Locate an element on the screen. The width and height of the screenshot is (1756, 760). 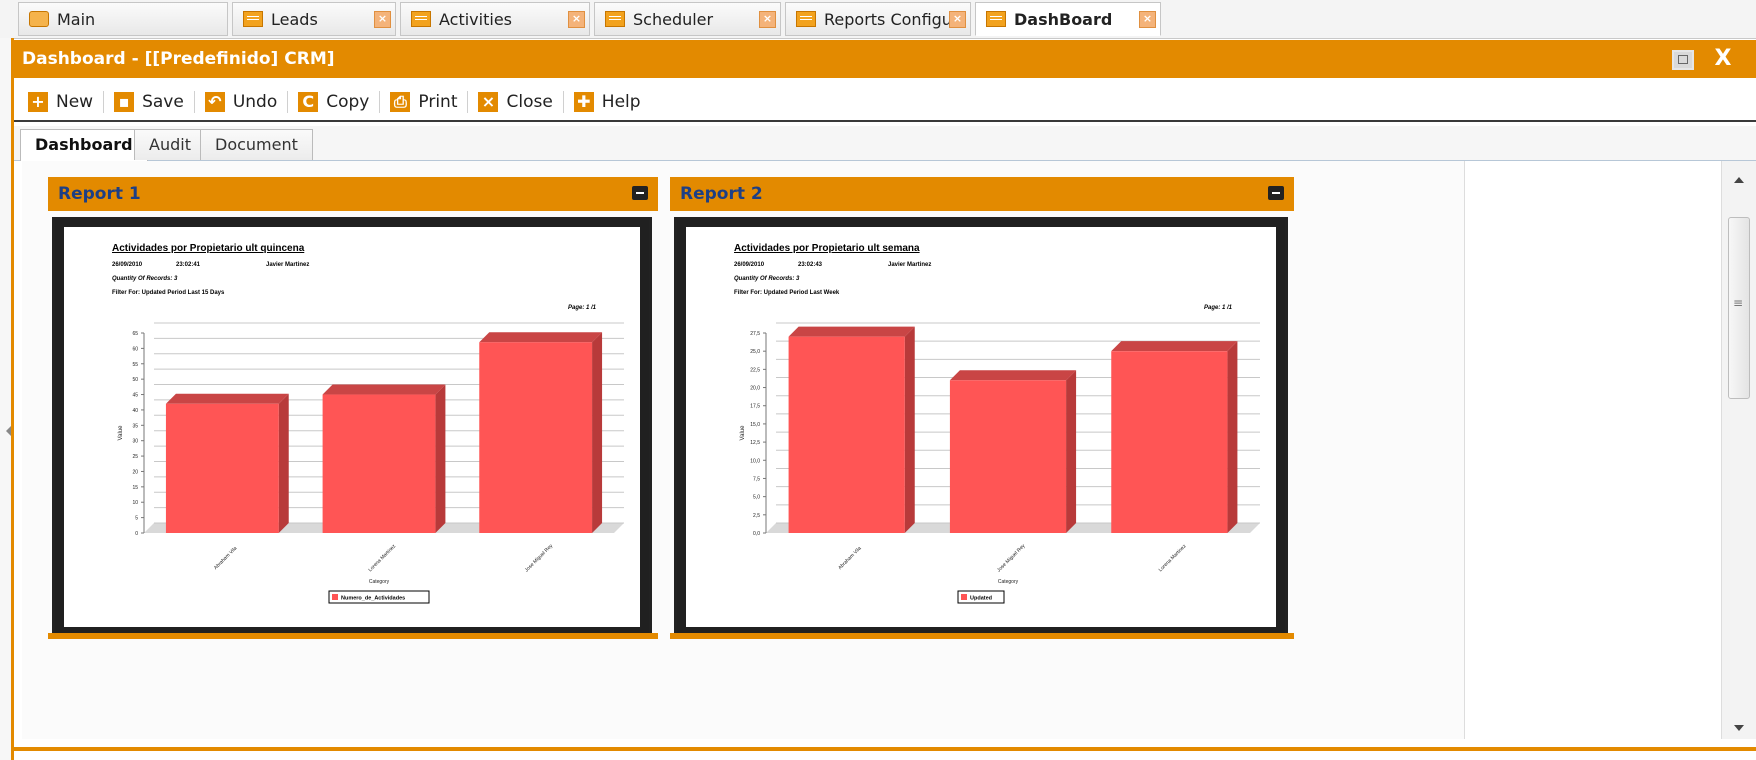
close-icon: X is located at coordinates (1723, 58).